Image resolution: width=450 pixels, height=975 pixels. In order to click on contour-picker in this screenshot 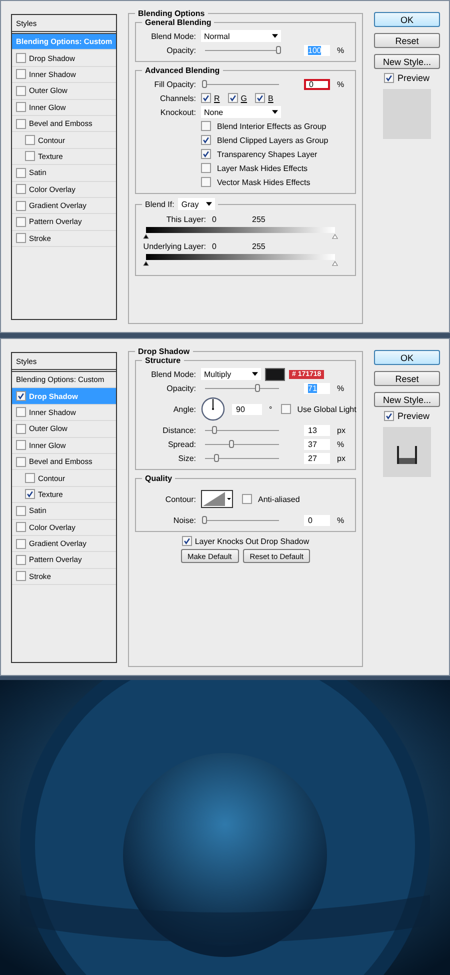, I will do `click(217, 499)`.